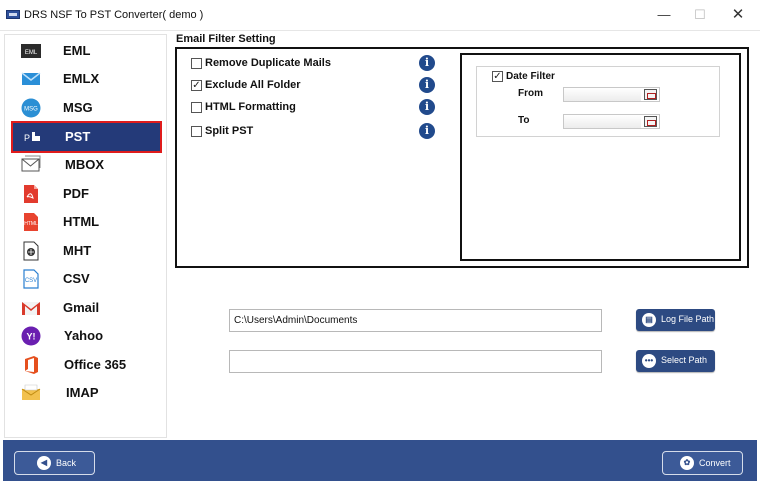  I want to click on pst-file-icon: P, so click(32, 137).